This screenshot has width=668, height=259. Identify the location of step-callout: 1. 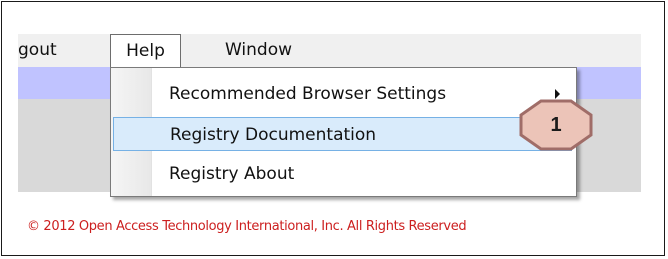
(556, 125).